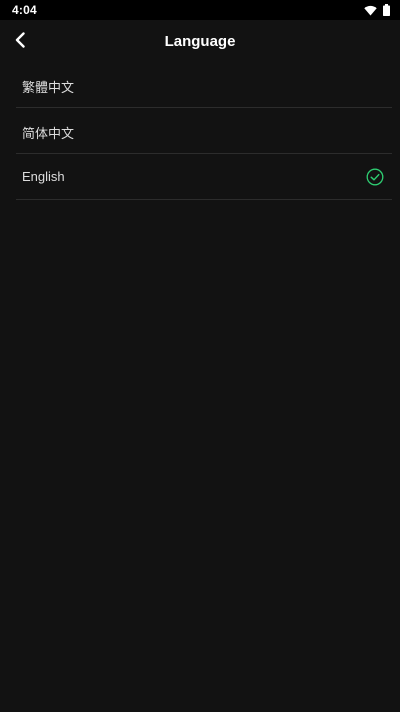 This screenshot has height=712, width=400. Describe the element at coordinates (204, 85) in the screenshot. I see `language-item-traditional-chinese: 繁體中文` at that location.